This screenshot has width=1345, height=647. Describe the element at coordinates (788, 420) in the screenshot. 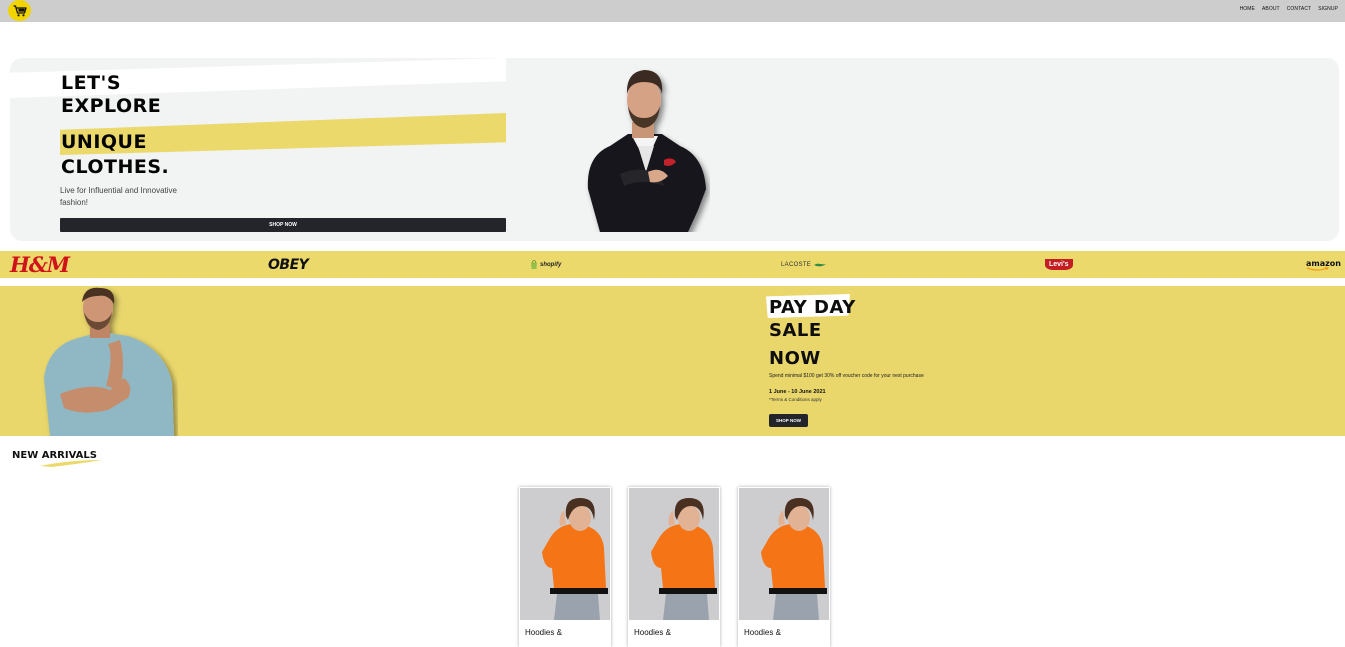

I see `sale-shop-now-button: SHOP NOW` at that location.